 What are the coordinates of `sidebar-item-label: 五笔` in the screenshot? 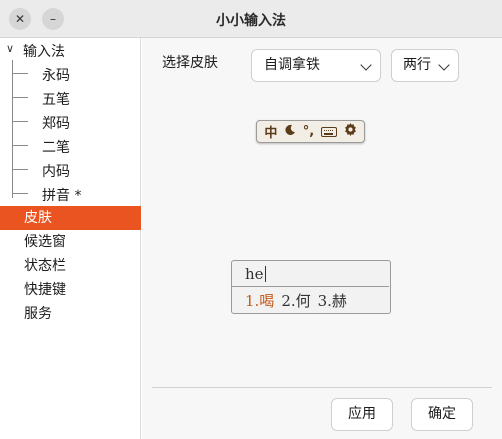 It's located at (56, 100).